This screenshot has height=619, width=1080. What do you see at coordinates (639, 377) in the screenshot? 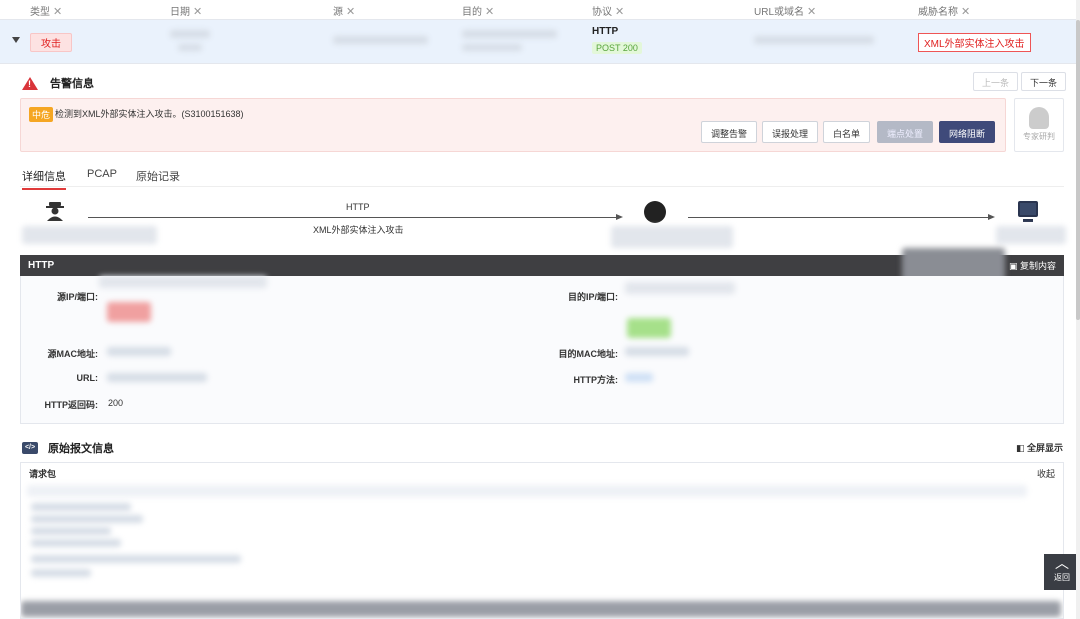
I see `redacted-method` at bounding box center [639, 377].